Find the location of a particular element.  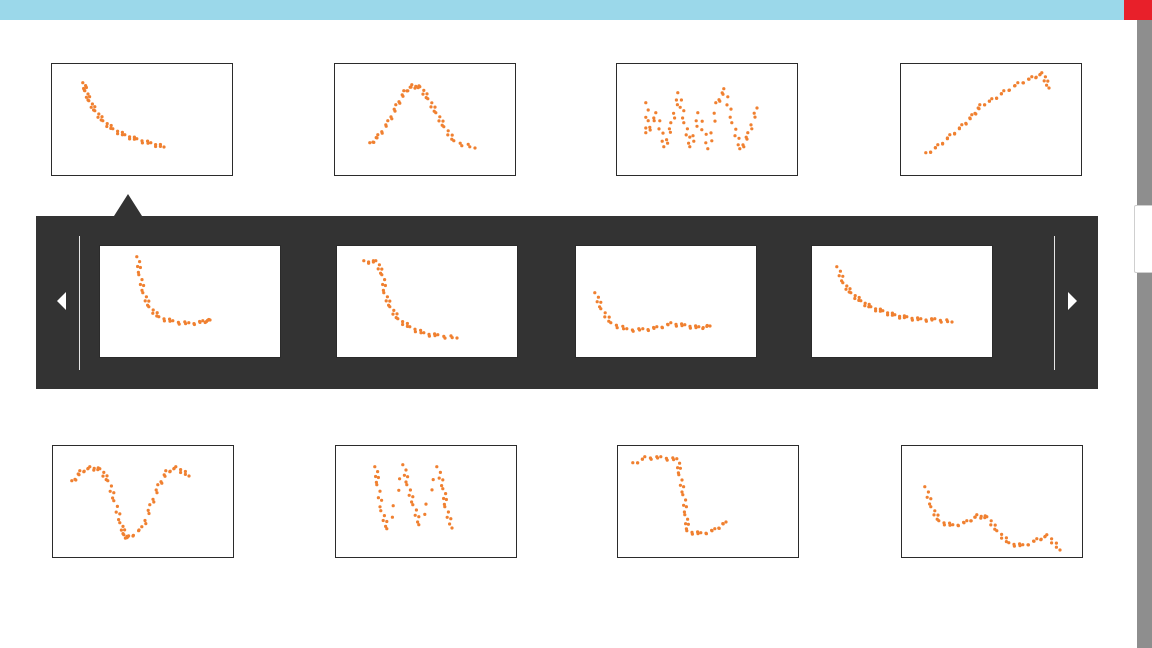

side-panel-tab is located at coordinates (1143, 239).